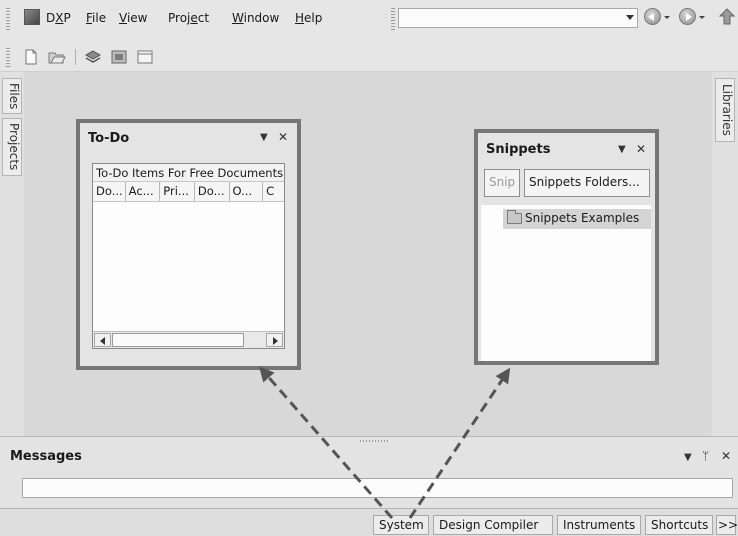  What do you see at coordinates (238, 18) in the screenshot?
I see `menu-accelerator: W` at bounding box center [238, 18].